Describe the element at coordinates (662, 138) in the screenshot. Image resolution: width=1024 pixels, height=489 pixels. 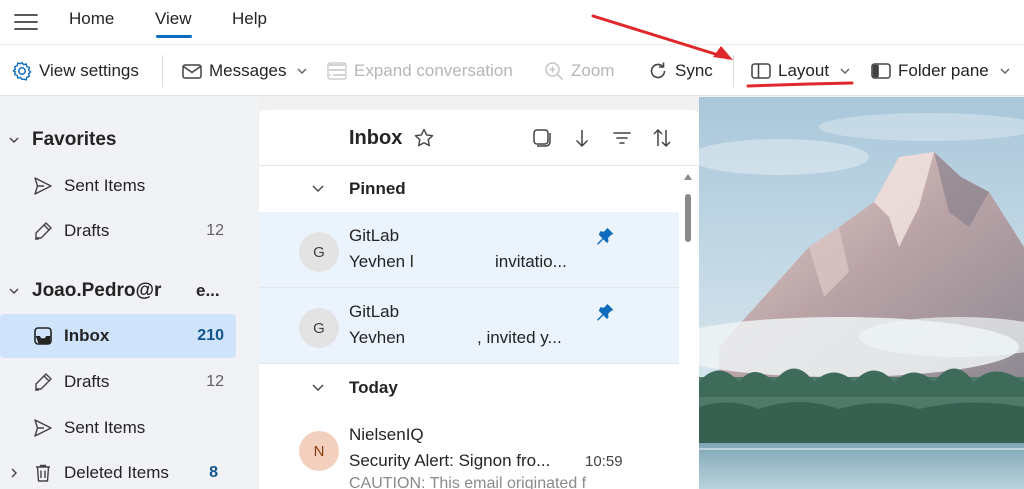
I see `sort-icon` at that location.